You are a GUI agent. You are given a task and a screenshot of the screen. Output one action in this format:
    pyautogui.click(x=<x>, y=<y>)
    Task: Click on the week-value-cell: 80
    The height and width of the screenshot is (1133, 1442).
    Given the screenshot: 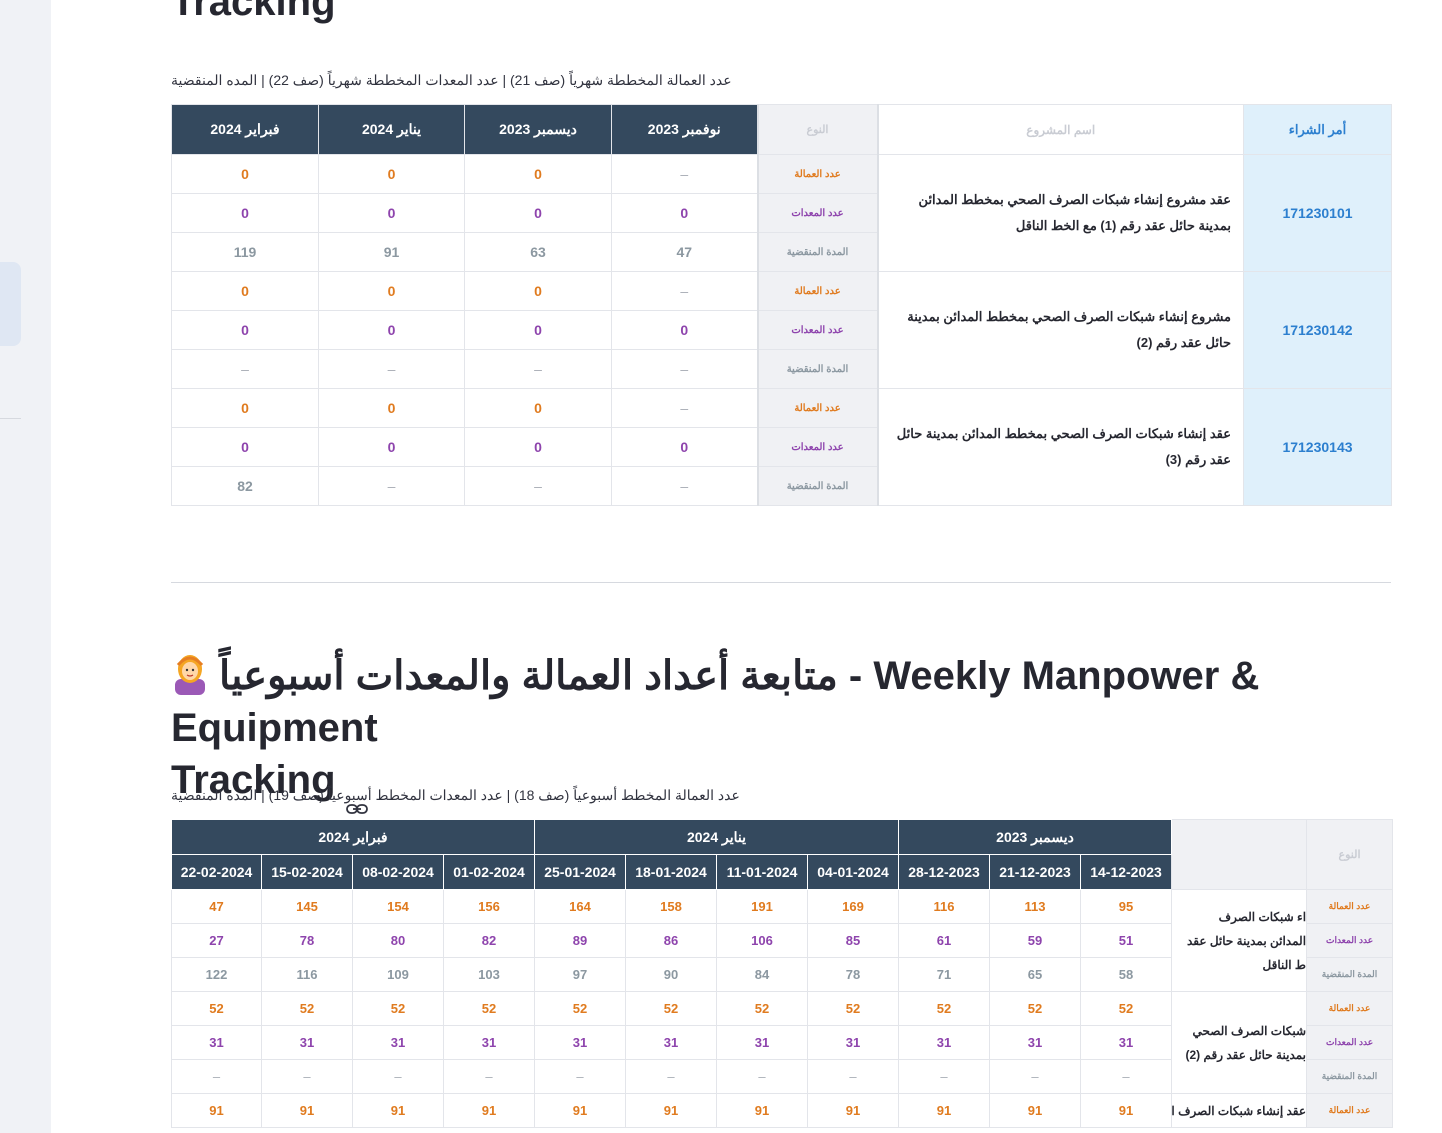 What is the action you would take?
    pyautogui.click(x=398, y=940)
    